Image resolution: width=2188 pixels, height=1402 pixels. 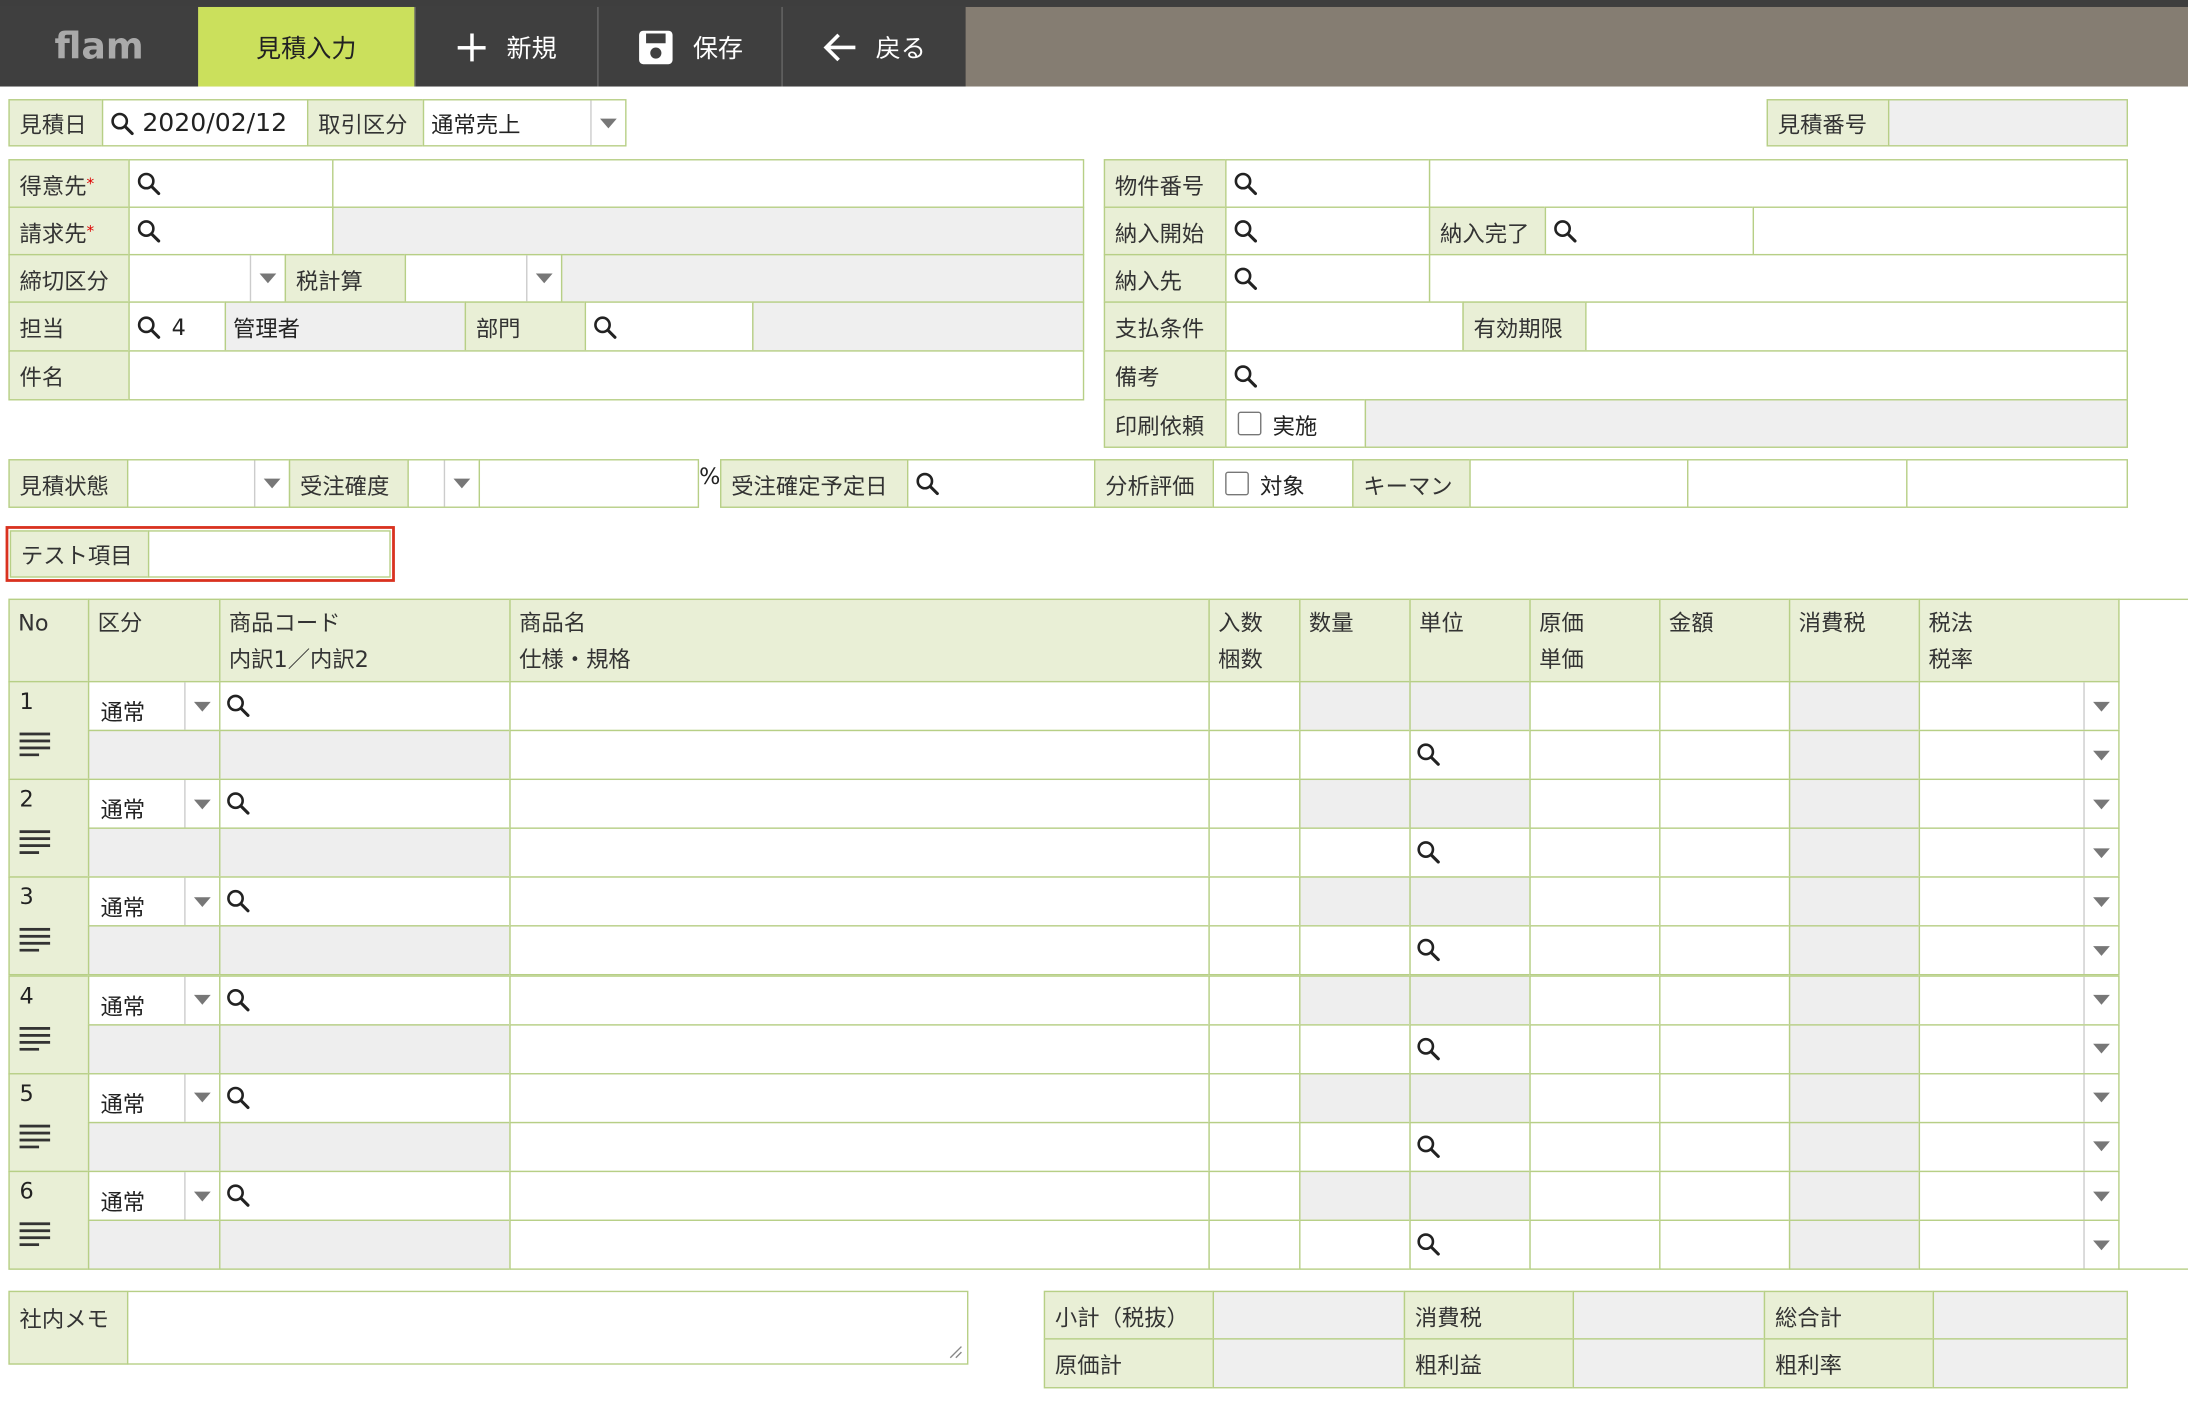 What do you see at coordinates (506, 46) in the screenshot?
I see `new-button: 新規` at bounding box center [506, 46].